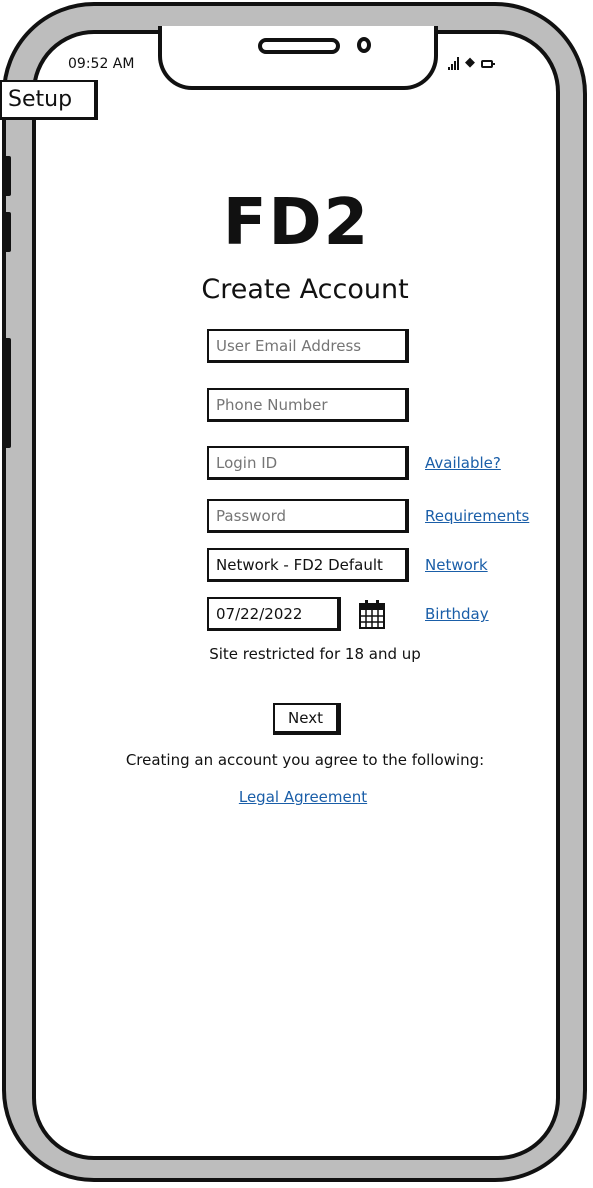 The height and width of the screenshot is (1188, 593). What do you see at coordinates (305, 289) in the screenshot?
I see `page-title: Create Account` at bounding box center [305, 289].